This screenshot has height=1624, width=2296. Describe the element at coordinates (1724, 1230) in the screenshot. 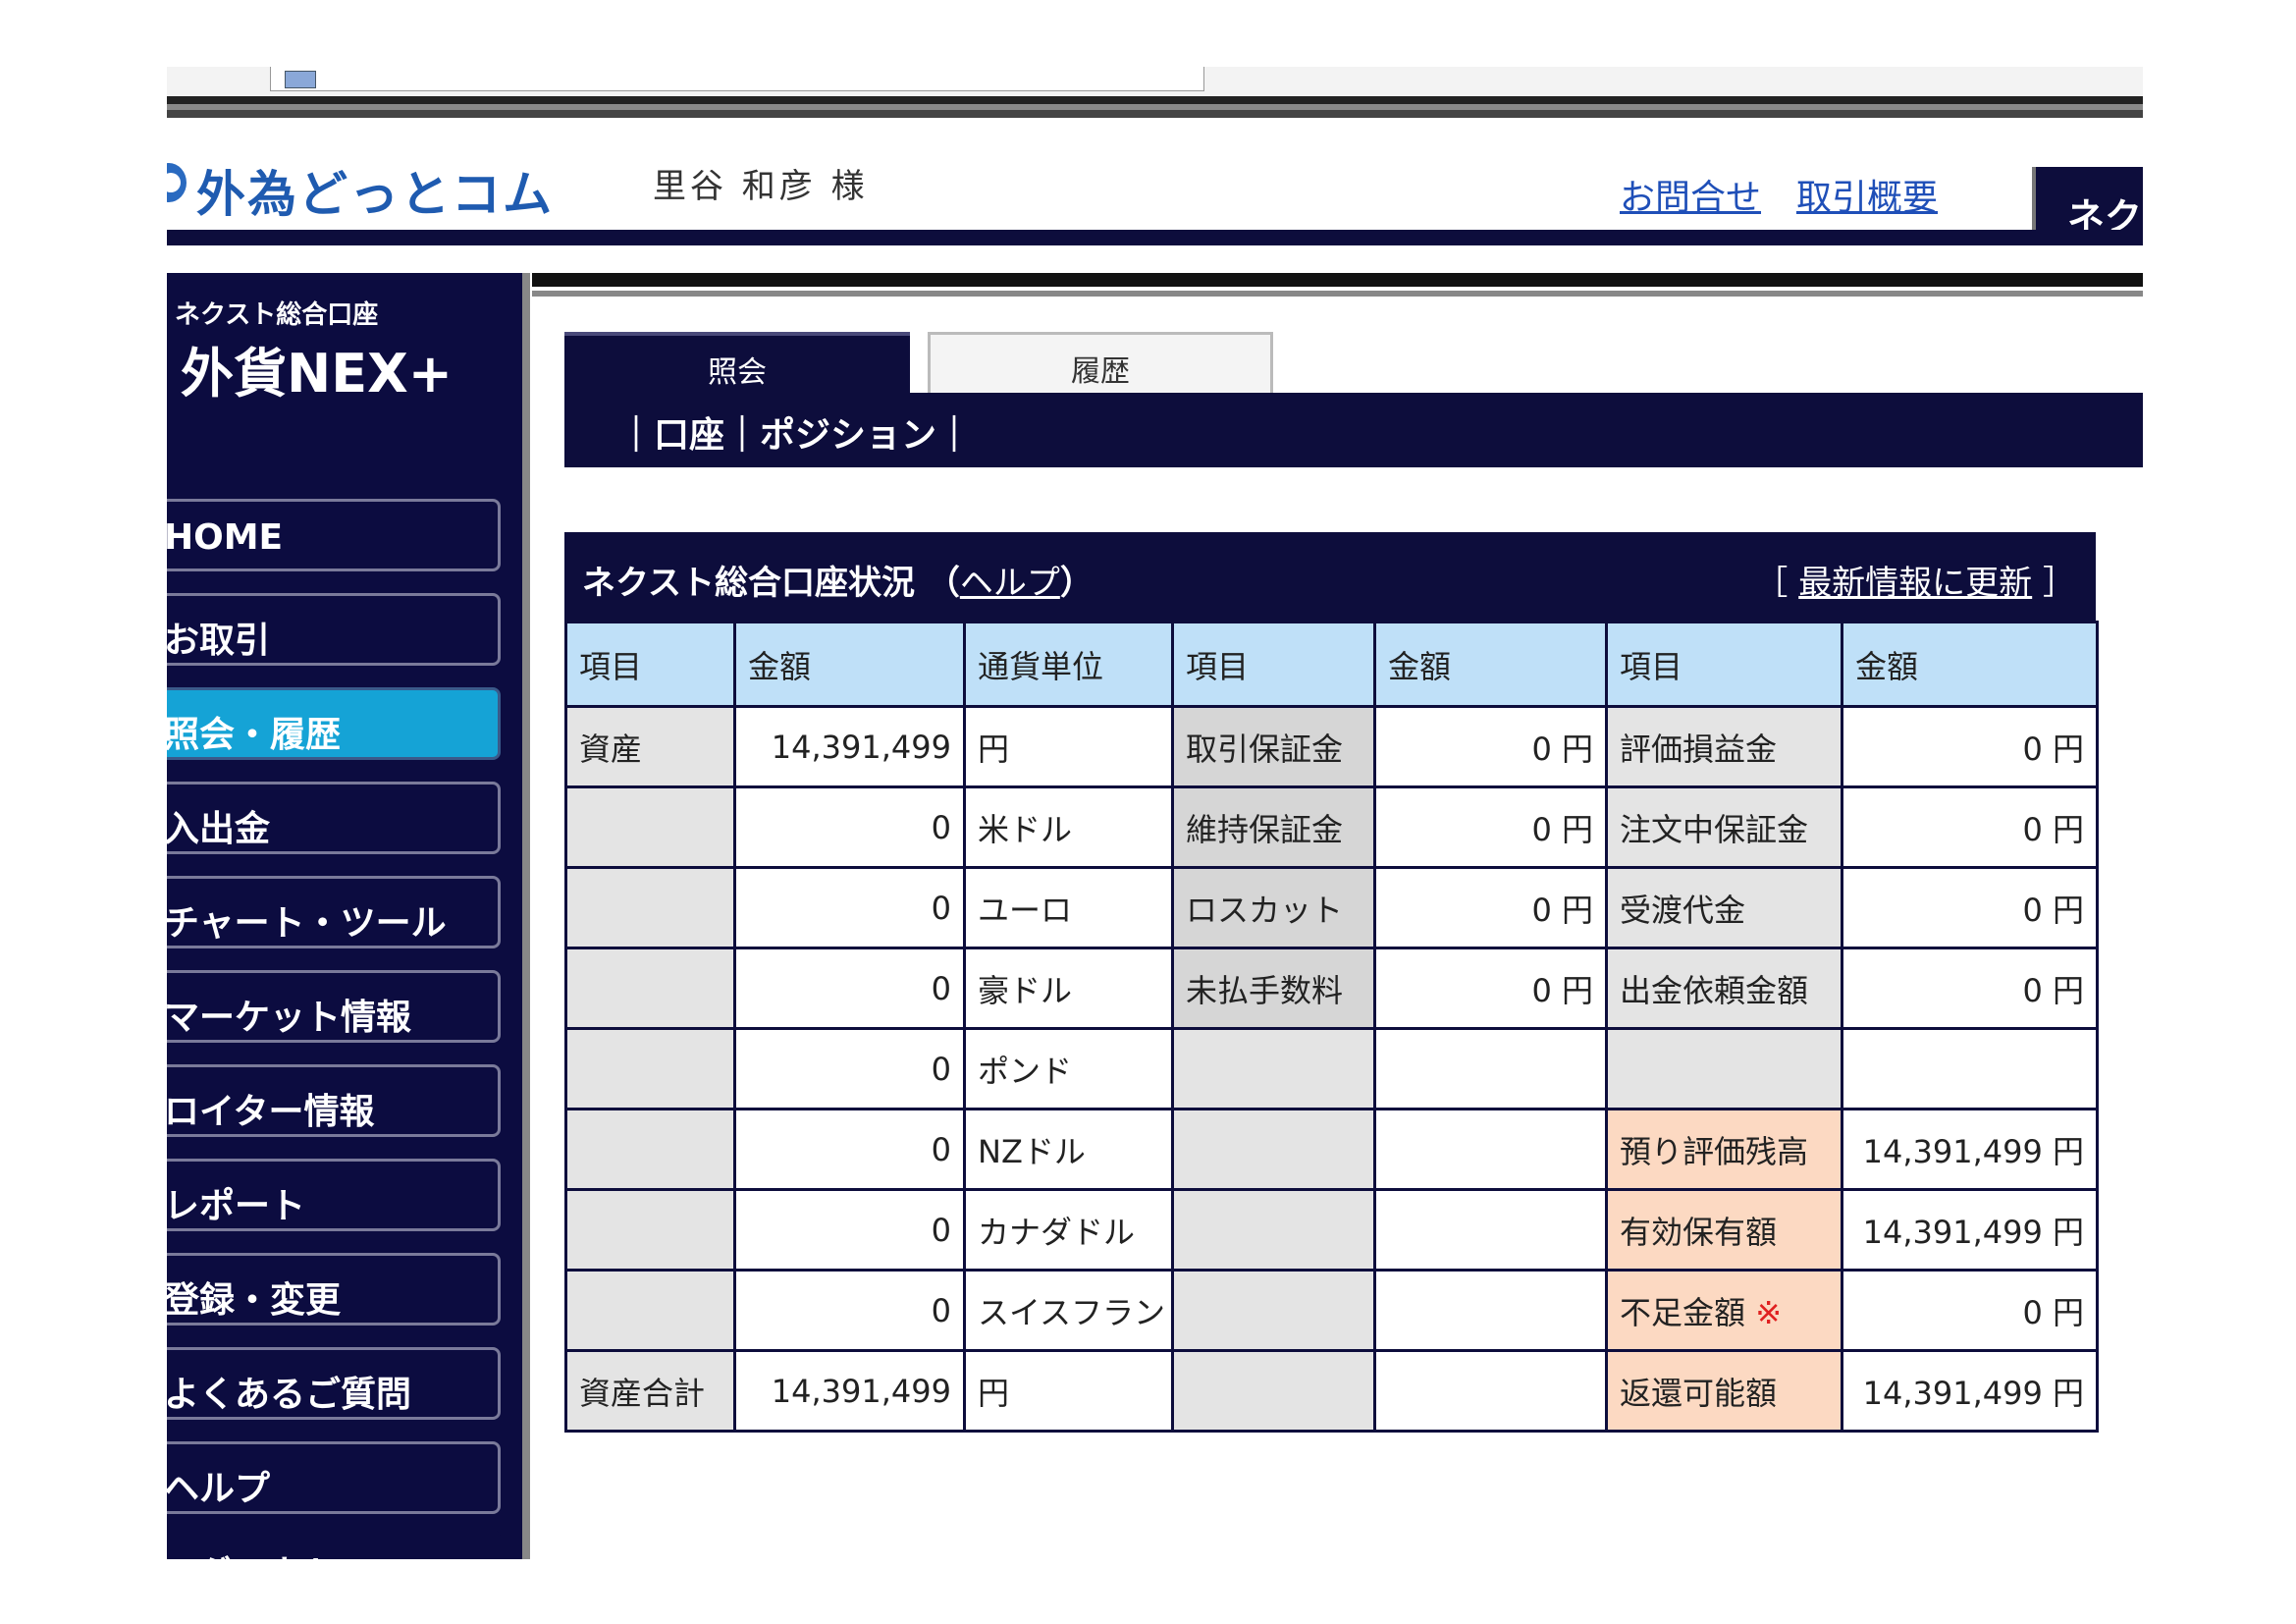

I see `table-cell: 有効保有額` at that location.